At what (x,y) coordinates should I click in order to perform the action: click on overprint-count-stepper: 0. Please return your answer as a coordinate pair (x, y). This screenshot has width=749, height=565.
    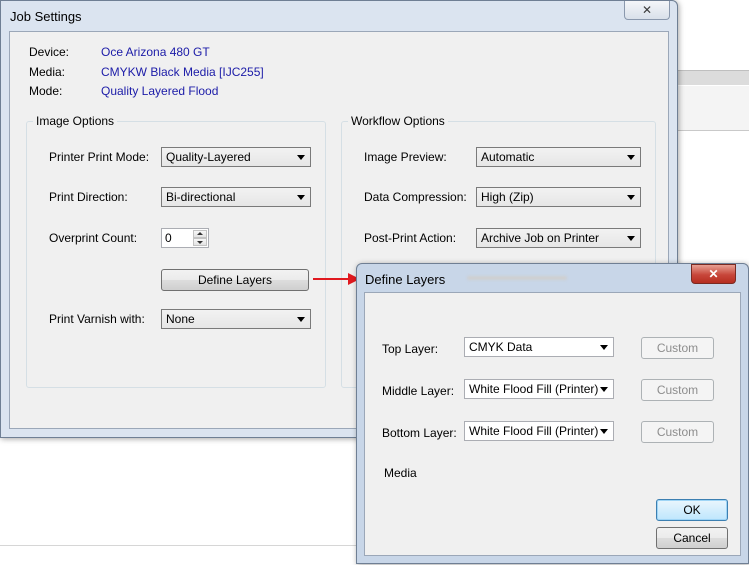
    Looking at the image, I should click on (185, 238).